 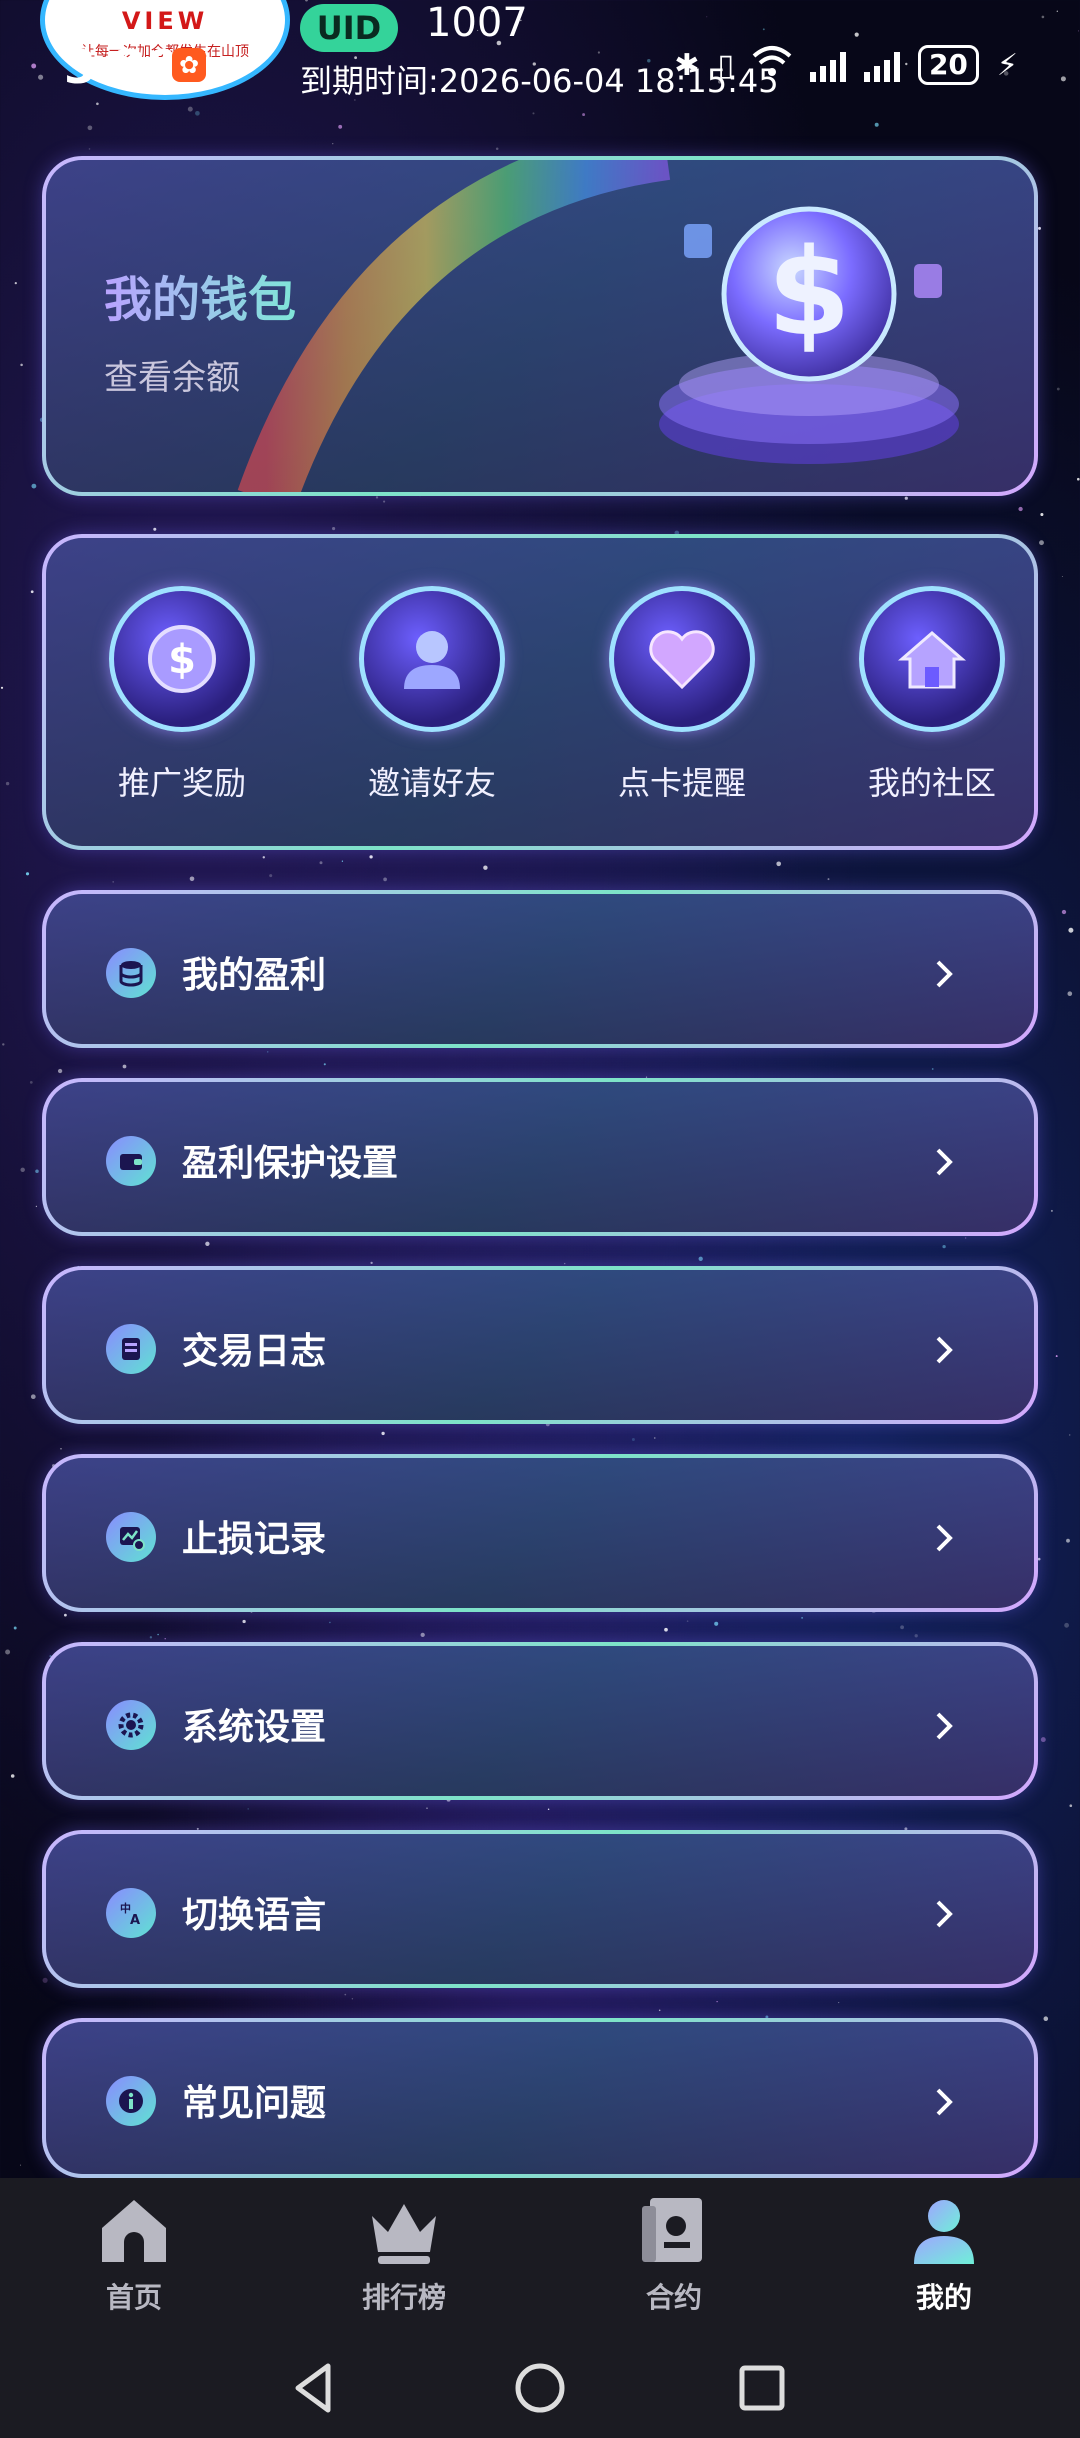 What do you see at coordinates (131, 1537) in the screenshot?
I see `chart-record-icon` at bounding box center [131, 1537].